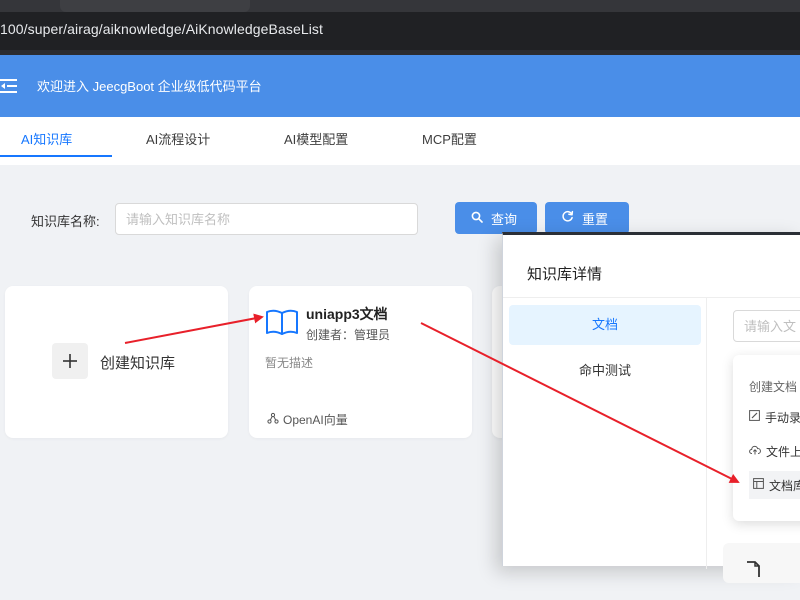  I want to click on dropdown-item-manual-label: 手动录, so click(782, 417).